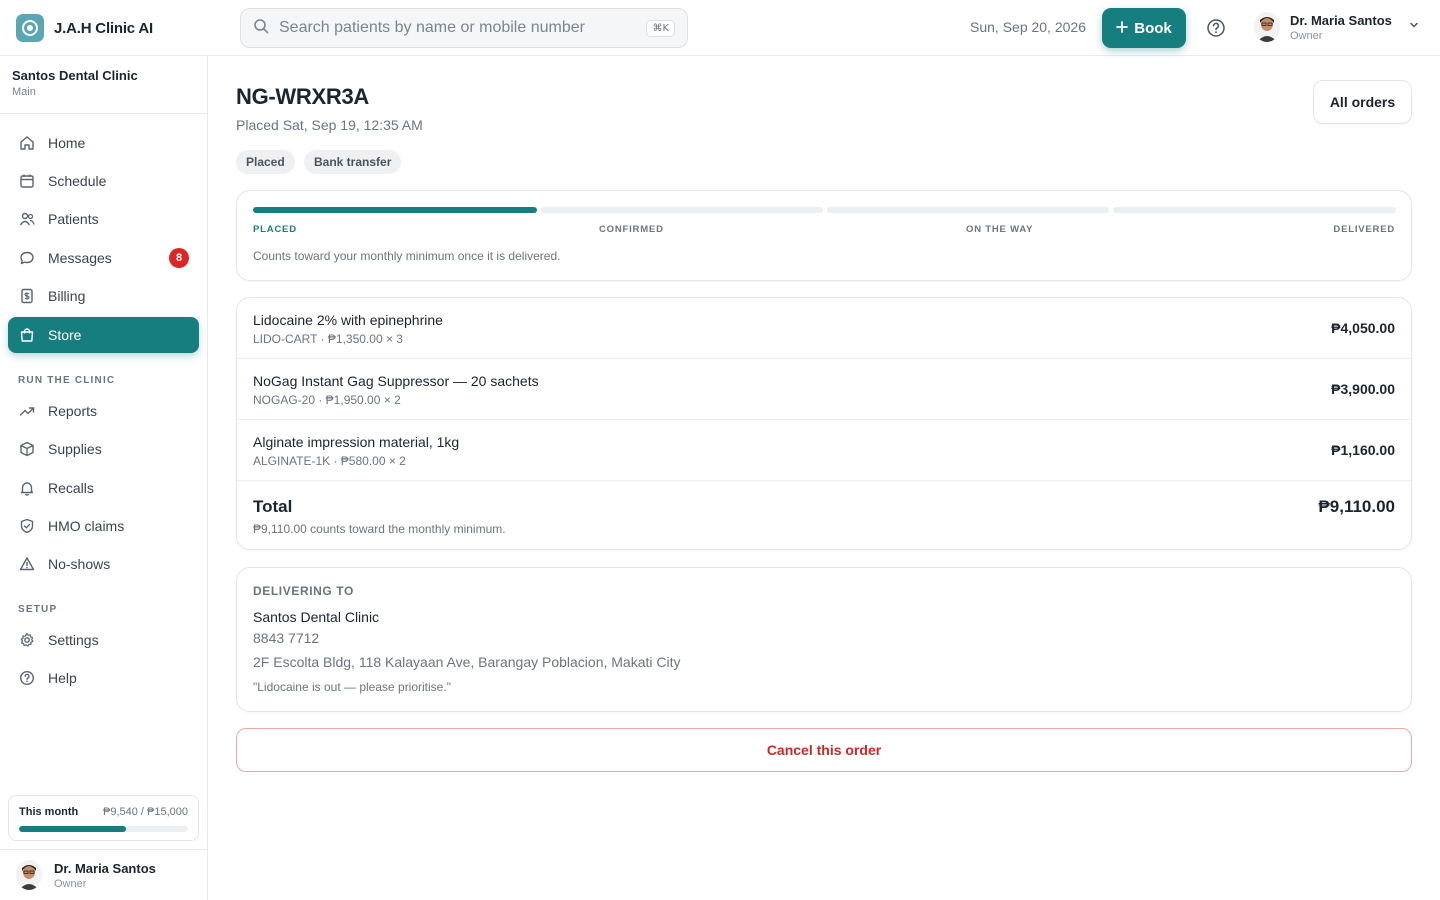  What do you see at coordinates (103, 28) in the screenshot?
I see `app-name: J.A.H Clinic AI` at bounding box center [103, 28].